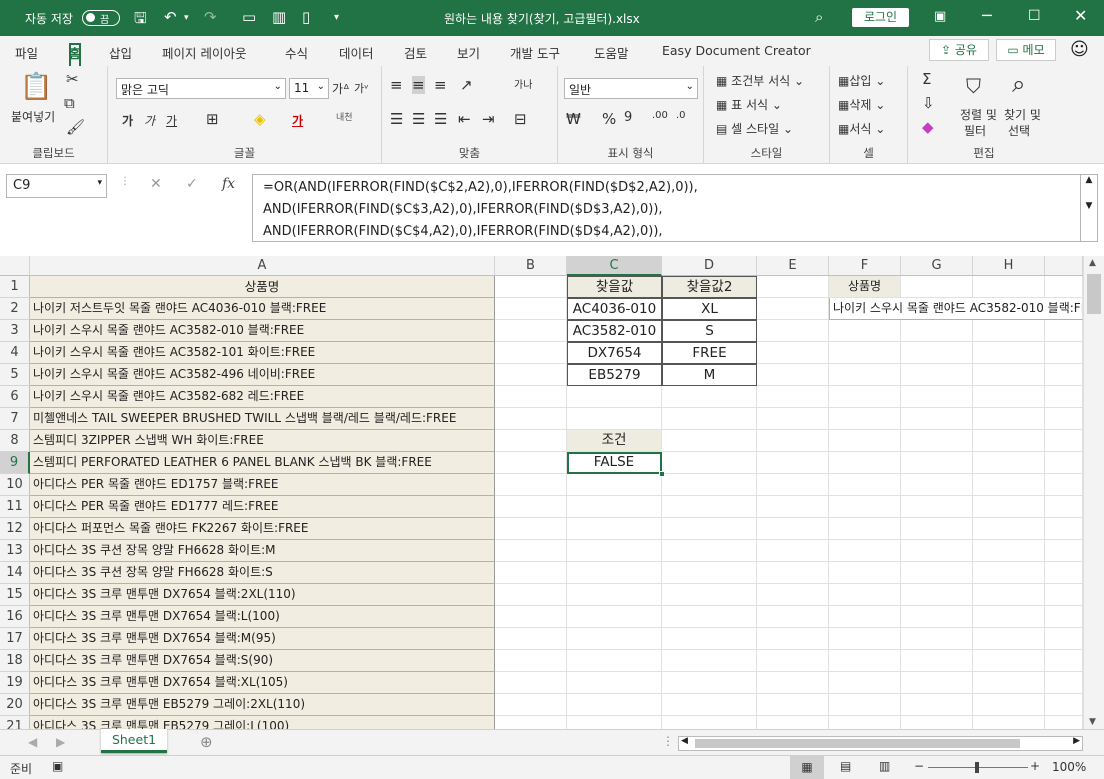  I want to click on page-layout-view-icon: ▤, so click(845, 766).